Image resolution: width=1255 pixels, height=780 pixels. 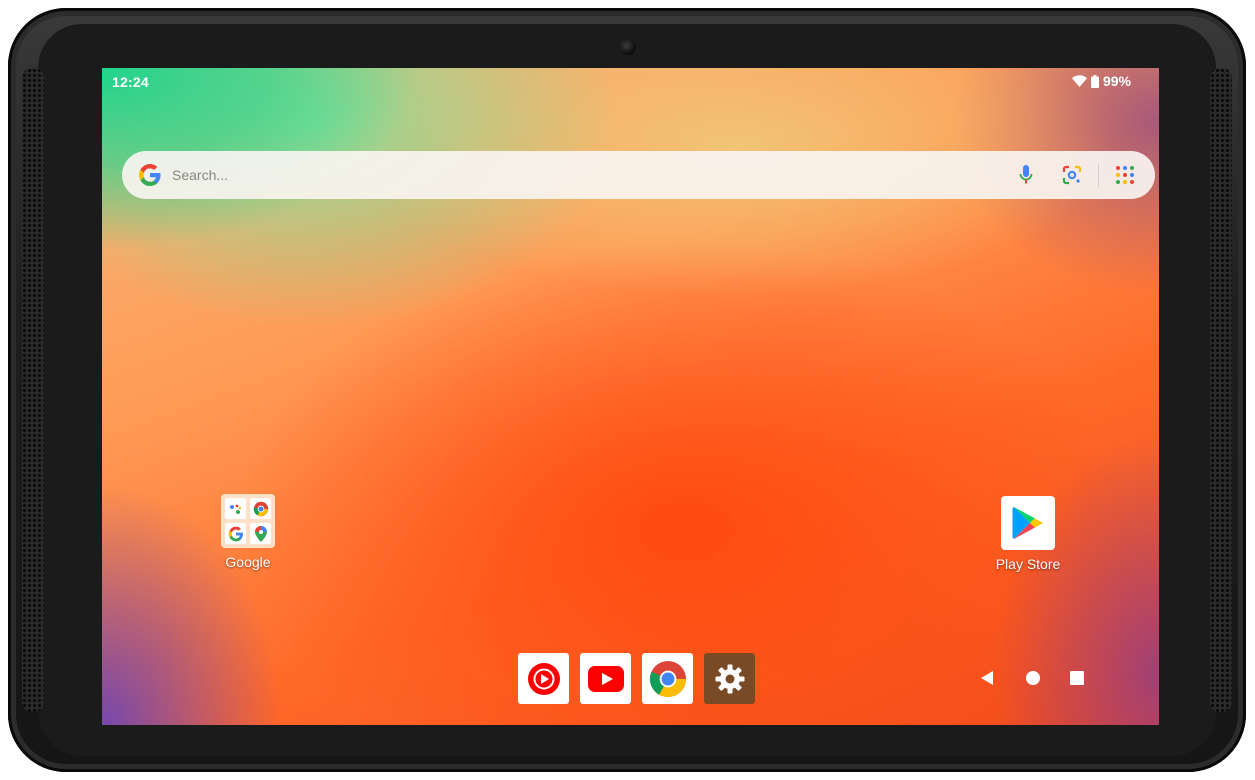 What do you see at coordinates (150, 177) in the screenshot?
I see `google-logo-icon` at bounding box center [150, 177].